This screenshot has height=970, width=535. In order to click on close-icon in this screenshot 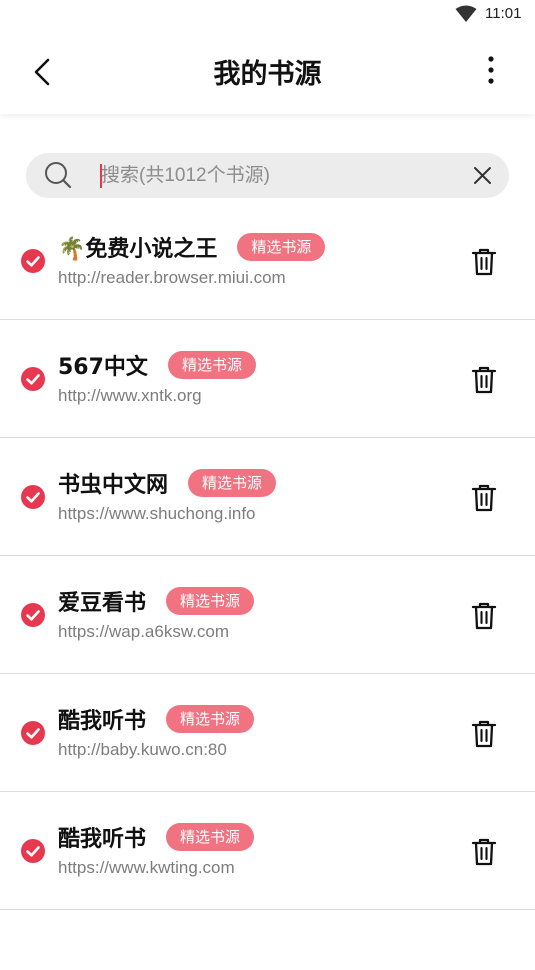, I will do `click(482, 175)`.